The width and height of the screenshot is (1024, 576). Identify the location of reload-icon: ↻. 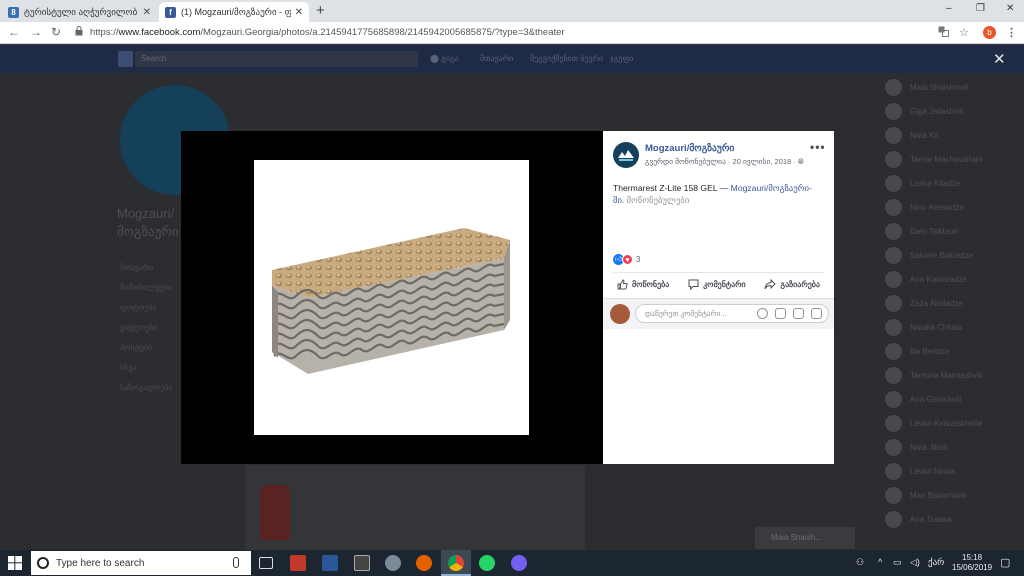
(56, 32).